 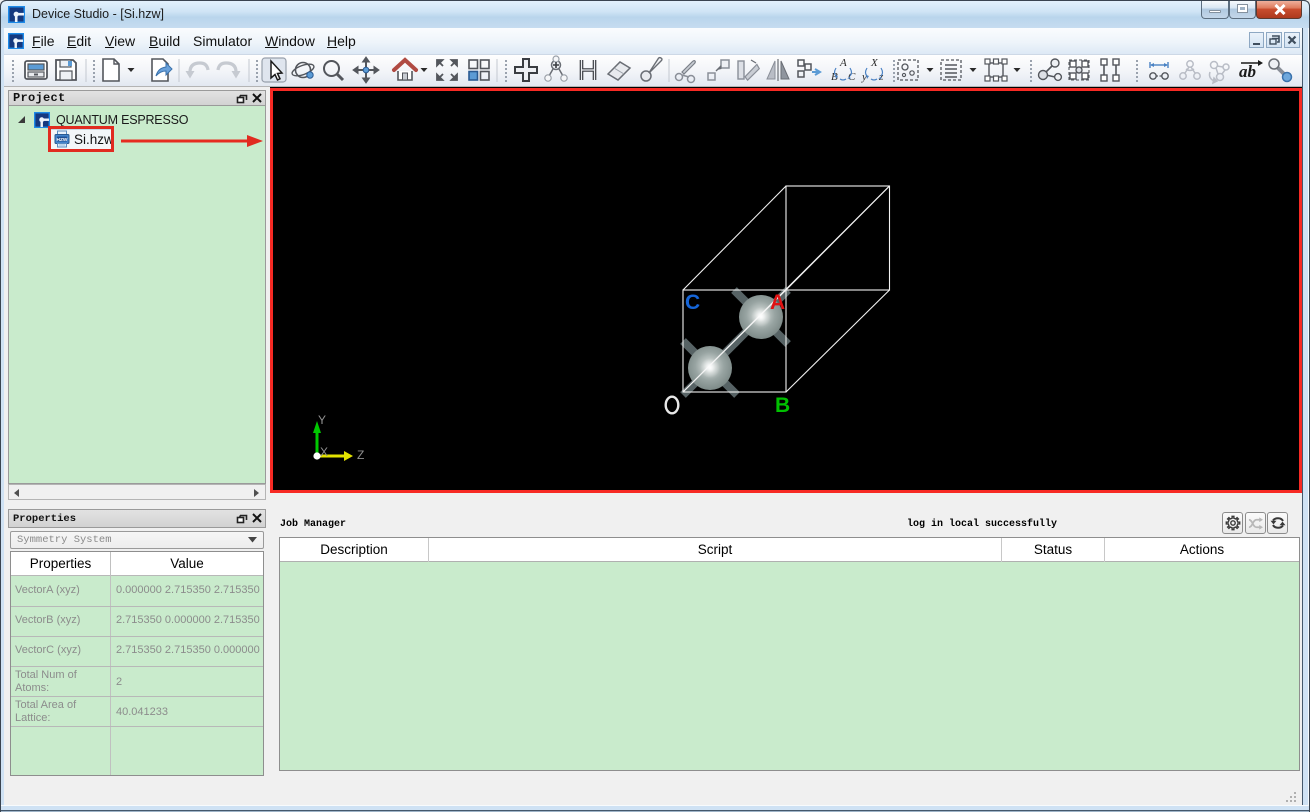 What do you see at coordinates (692, 302) in the screenshot?
I see `svg-text: C` at bounding box center [692, 302].